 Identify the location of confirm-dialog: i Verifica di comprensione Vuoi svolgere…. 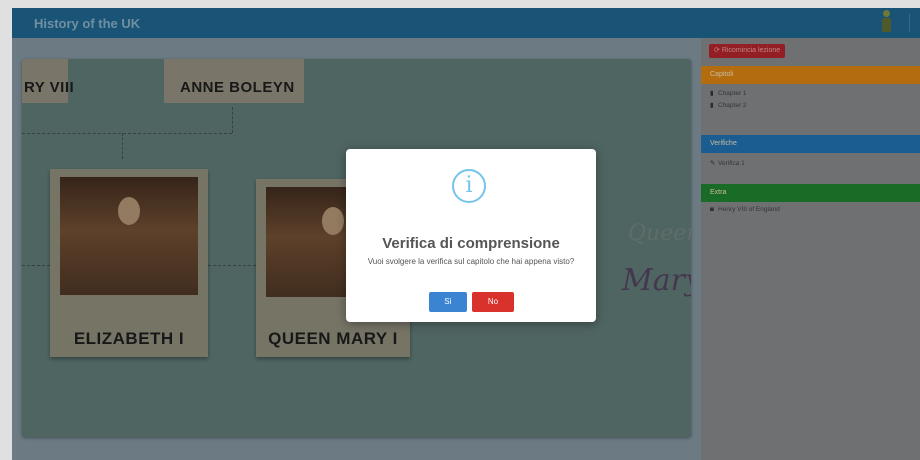
(471, 235).